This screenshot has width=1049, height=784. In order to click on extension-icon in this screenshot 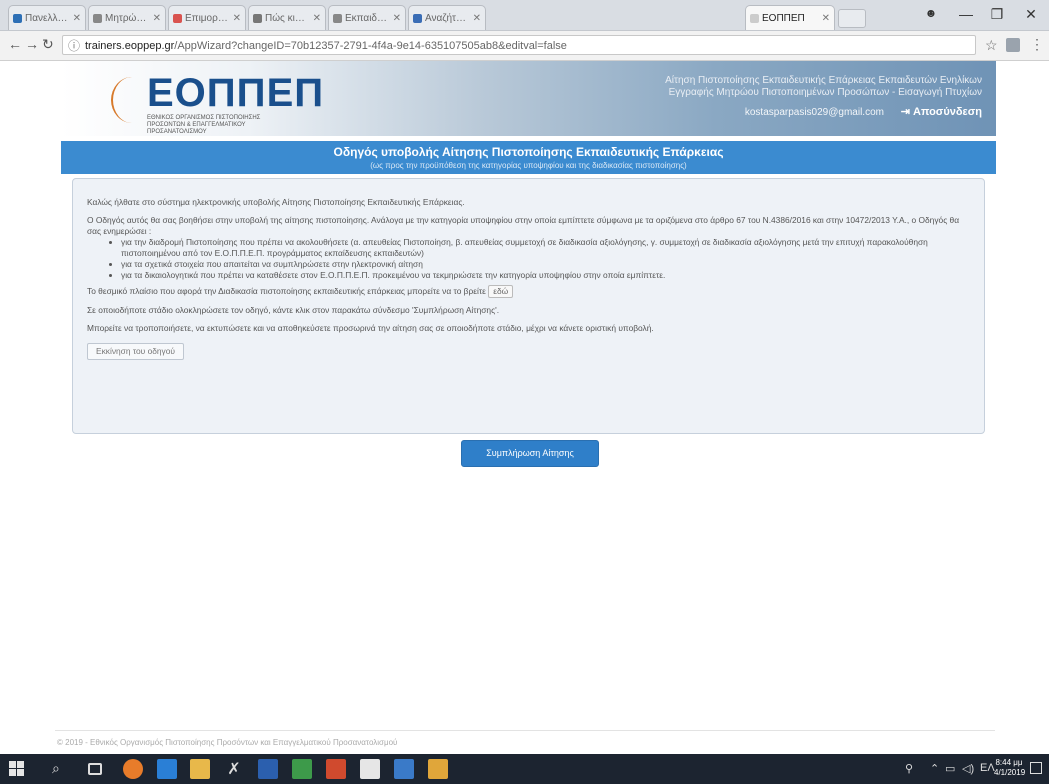, I will do `click(1013, 45)`.